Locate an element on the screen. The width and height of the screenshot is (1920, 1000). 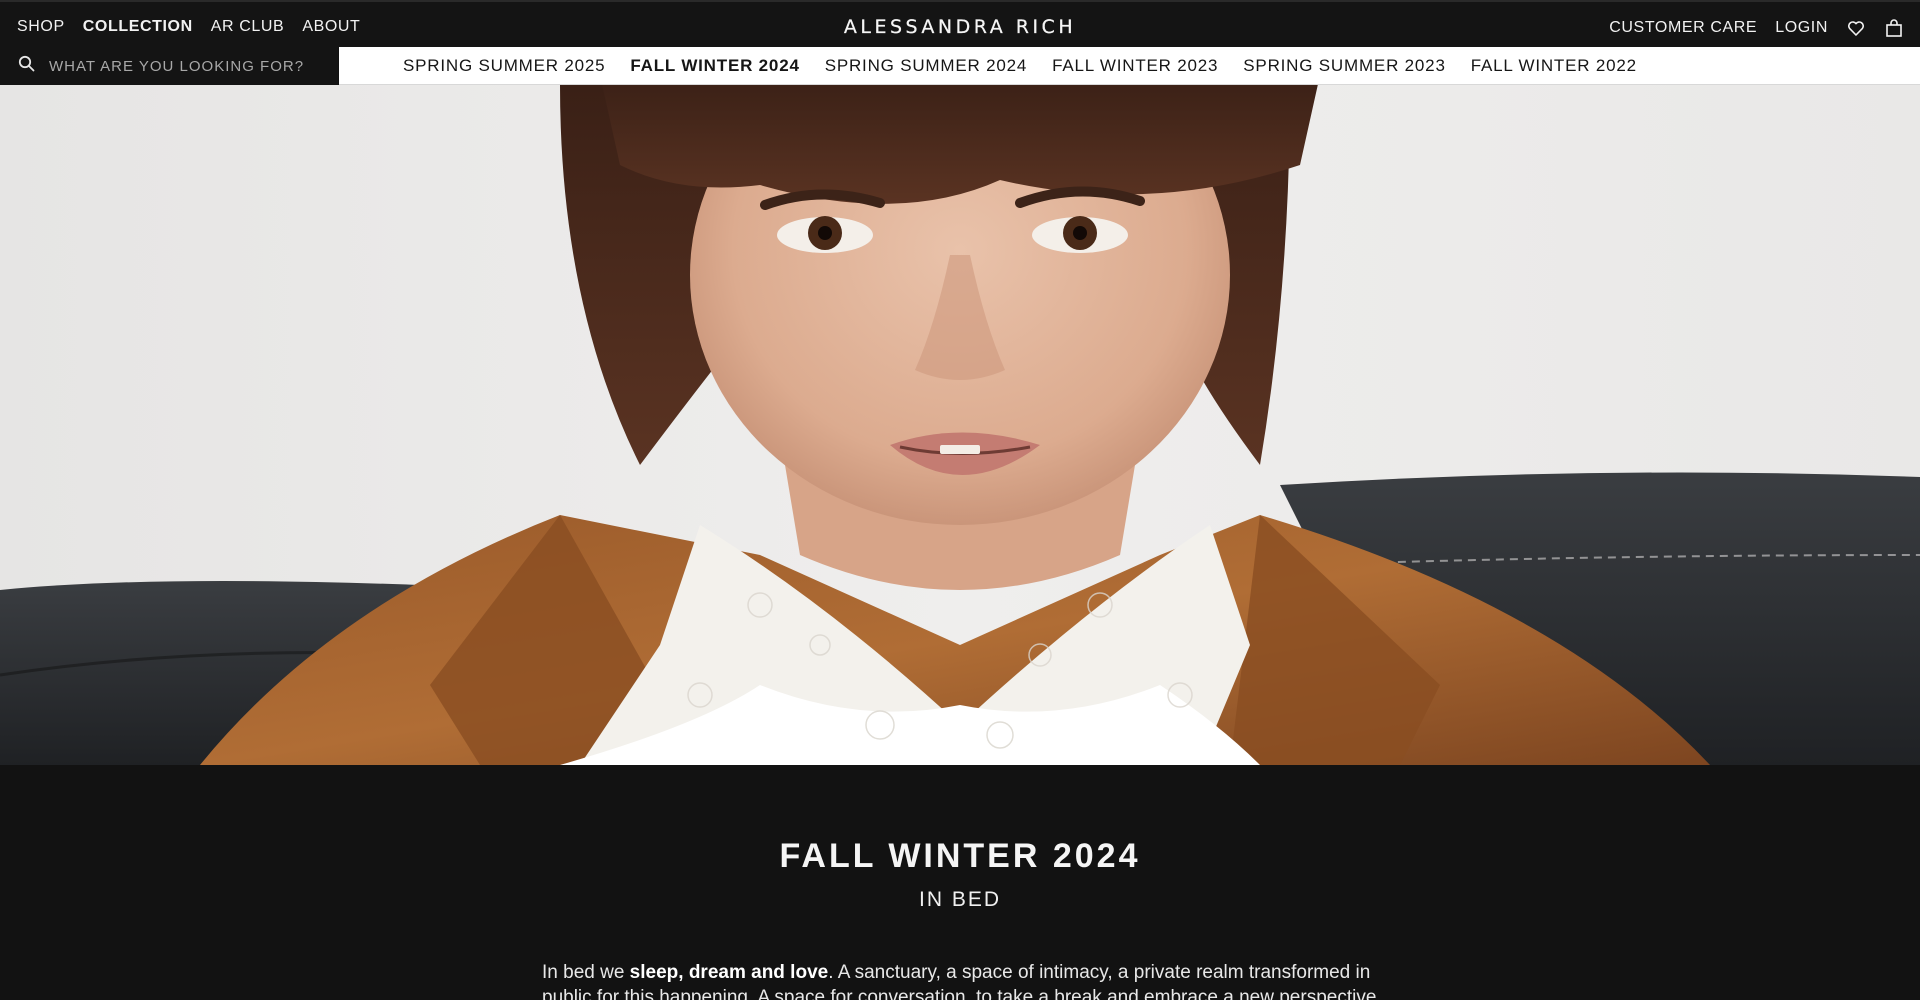
brand-logo-text: ALESSANDRA RICH is located at coordinates (960, 27).